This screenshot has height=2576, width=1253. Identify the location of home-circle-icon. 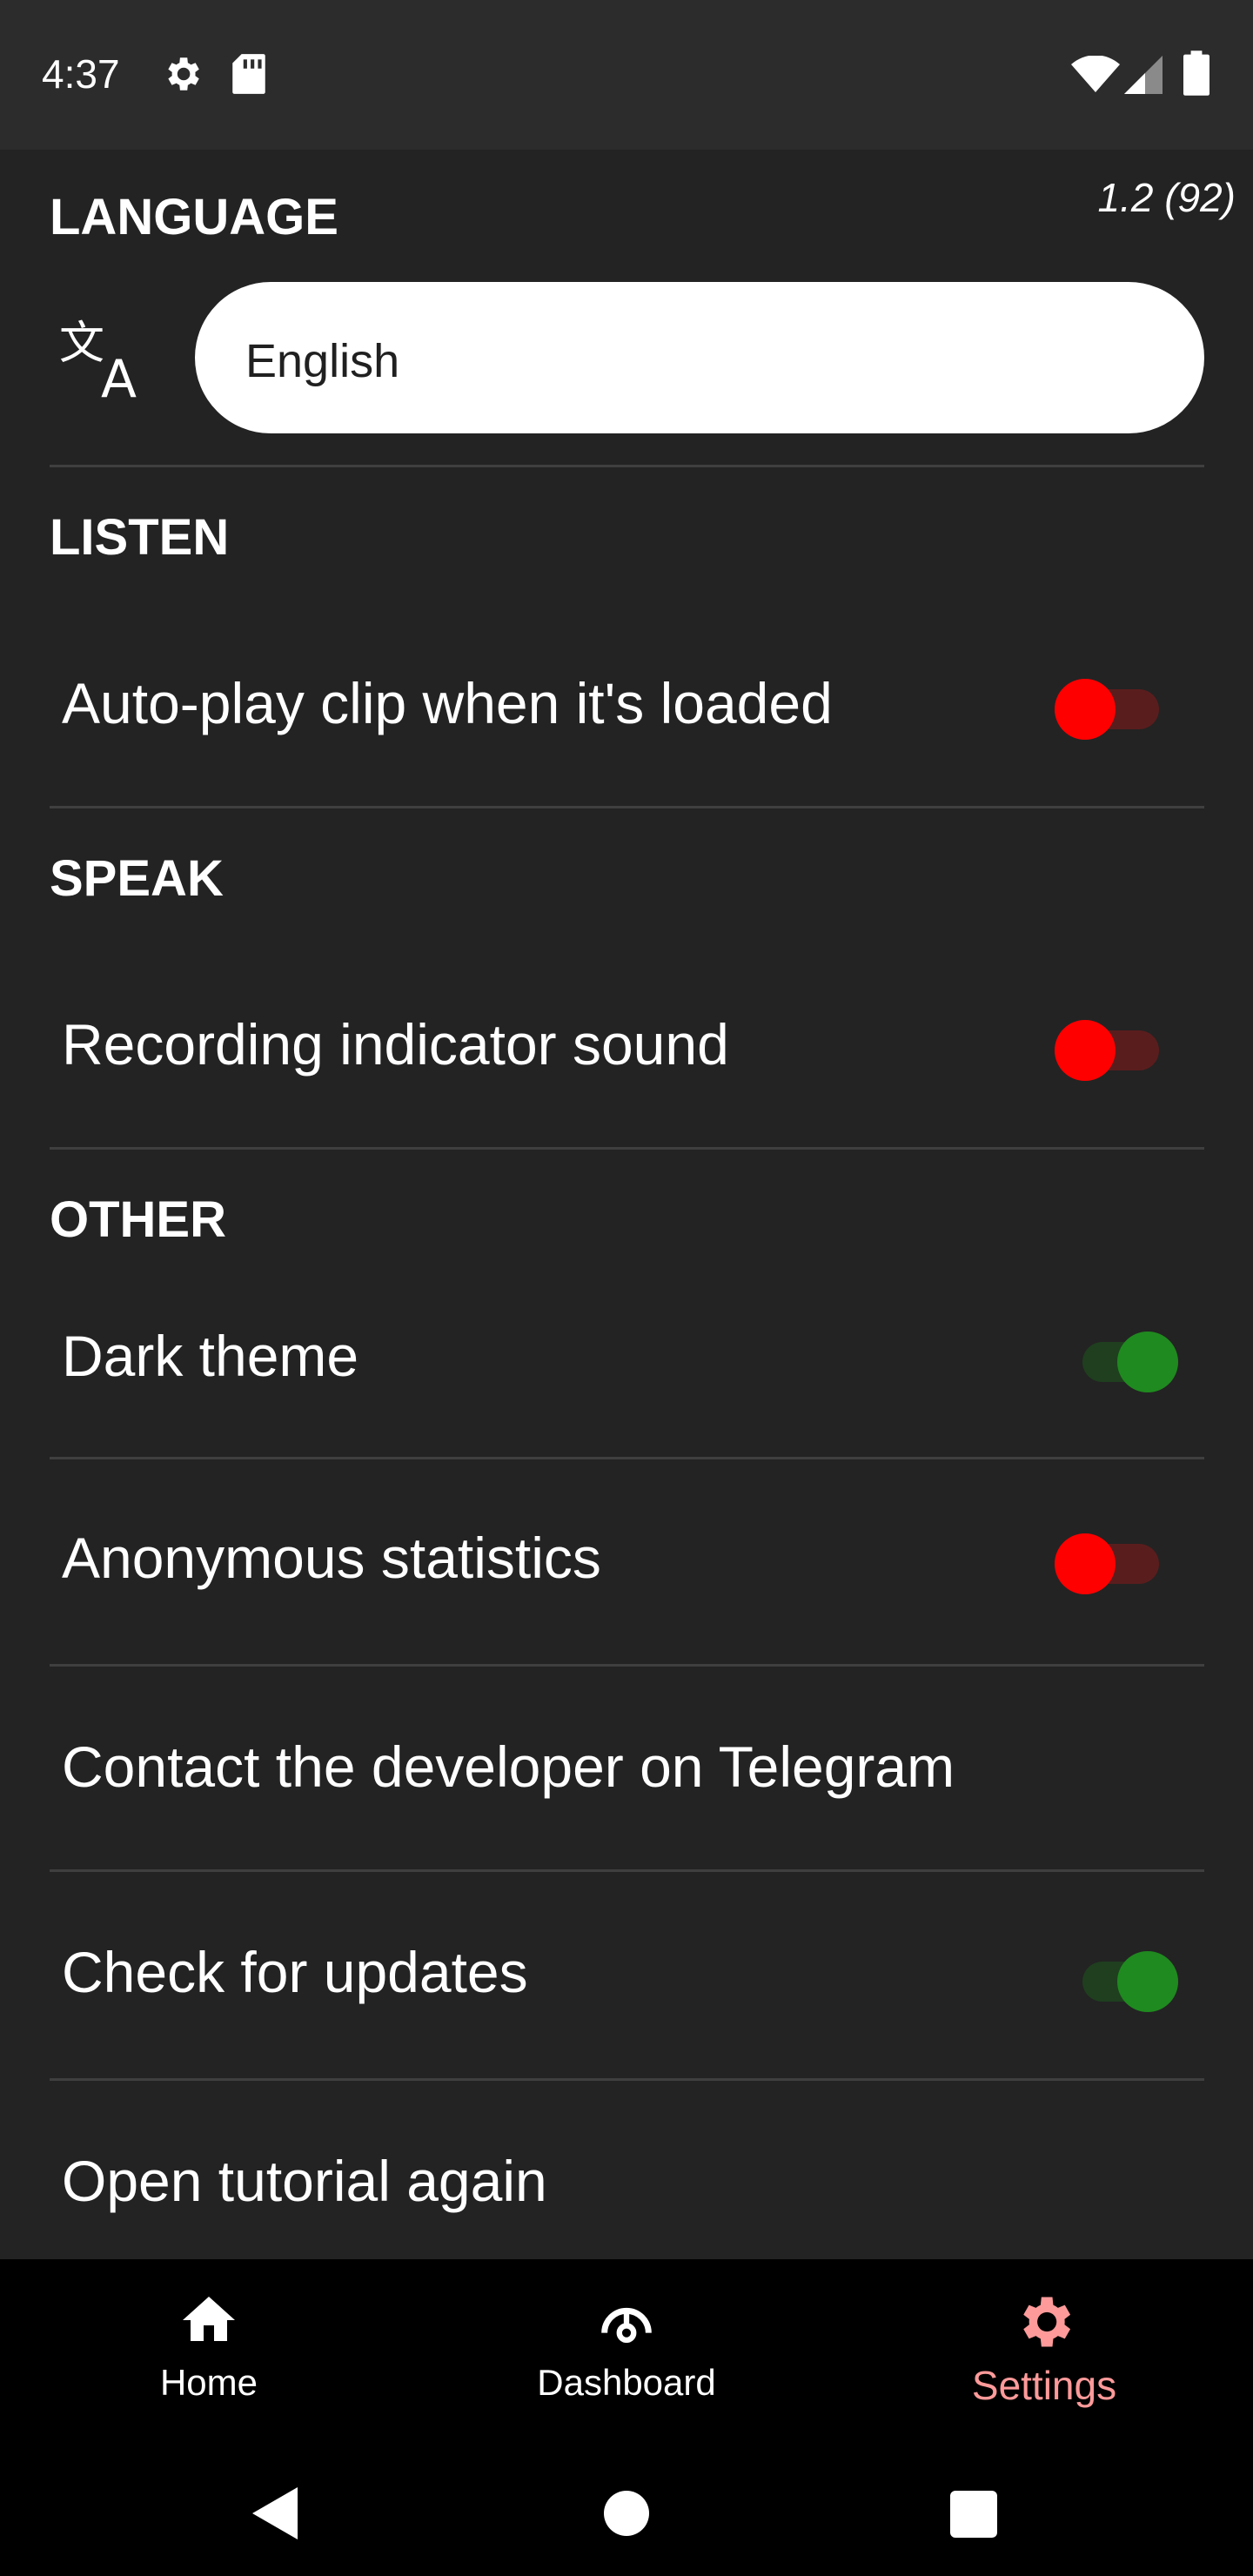
(626, 2516).